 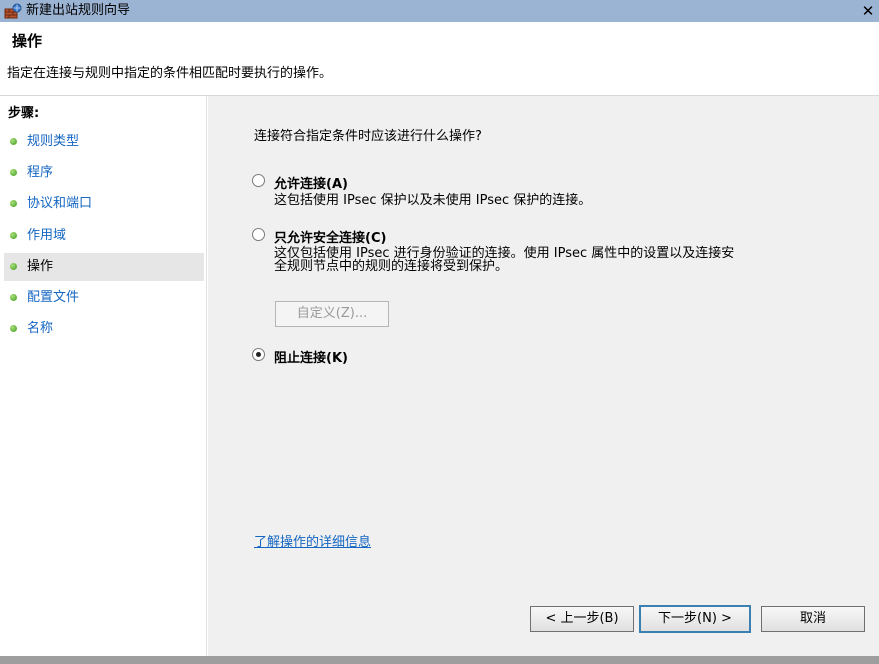 I want to click on sidebar-item-program: 程序, so click(x=104, y=173).